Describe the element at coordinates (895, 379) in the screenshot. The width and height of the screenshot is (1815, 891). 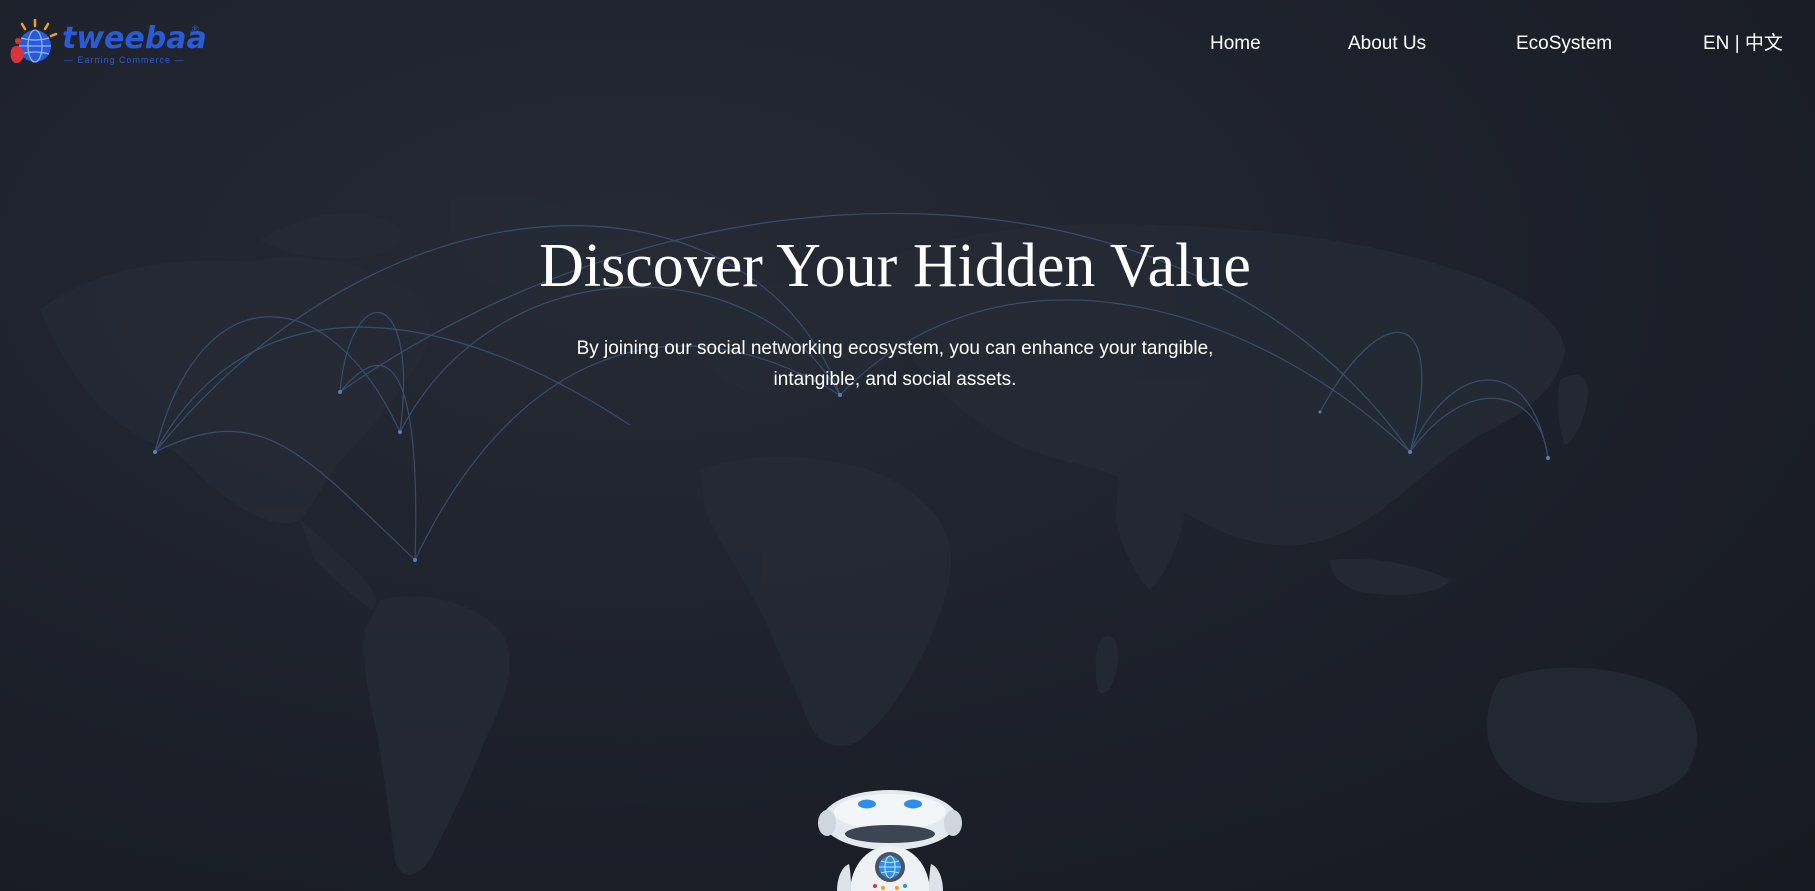
I see `hero-subtitle-line-2: intangible, and social assets.` at that location.